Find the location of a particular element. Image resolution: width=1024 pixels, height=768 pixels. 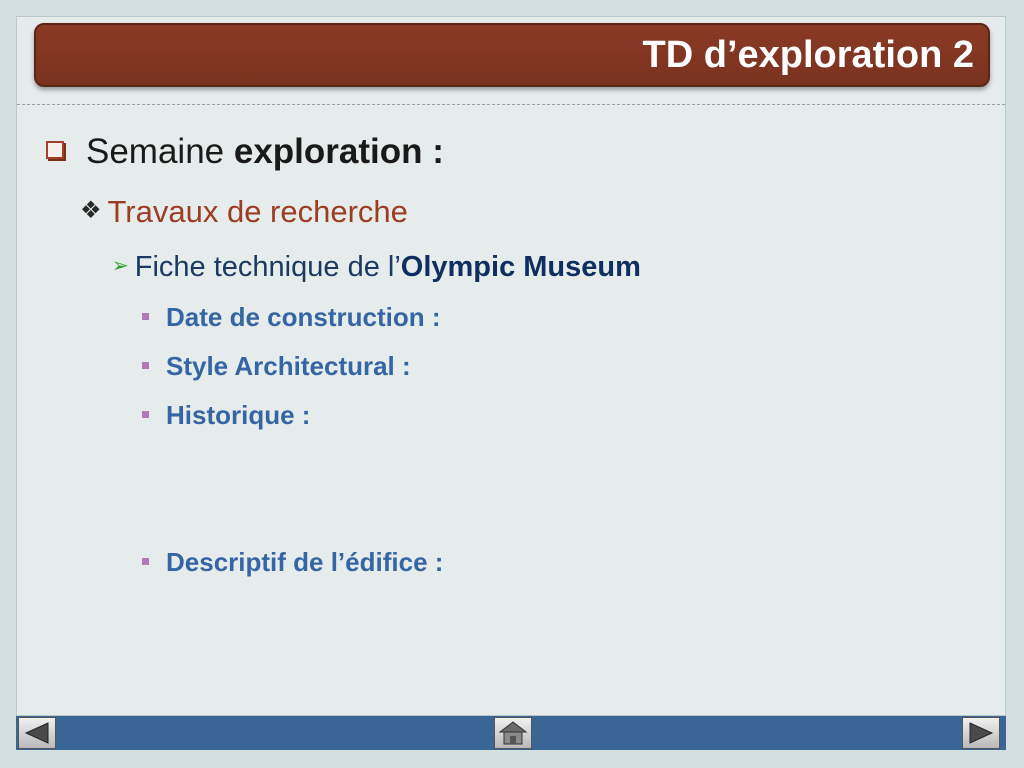

slide-title: TD d’exploration 2 is located at coordinates (808, 55).